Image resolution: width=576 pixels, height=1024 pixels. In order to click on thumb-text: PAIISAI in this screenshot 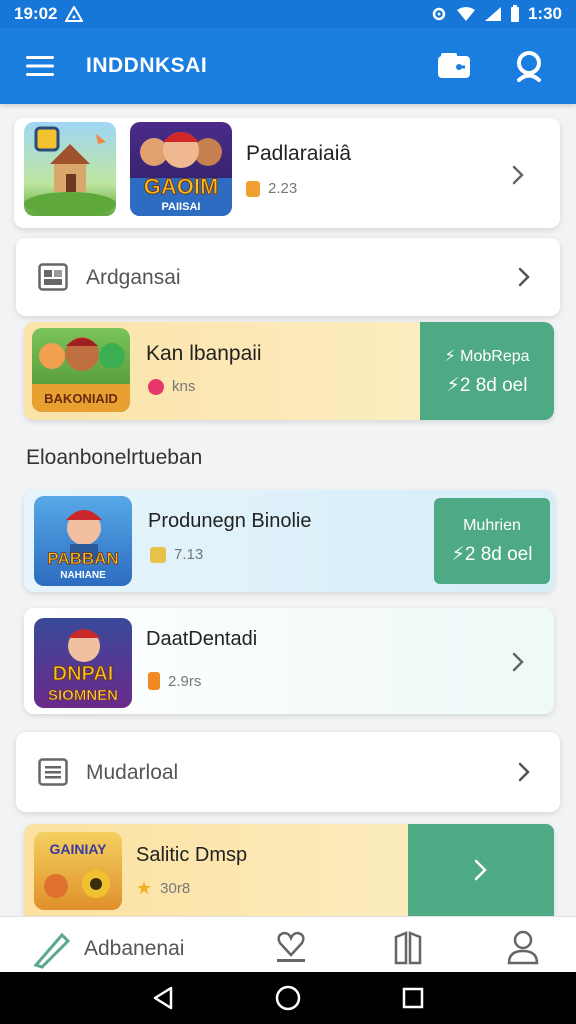, I will do `click(181, 207)`.